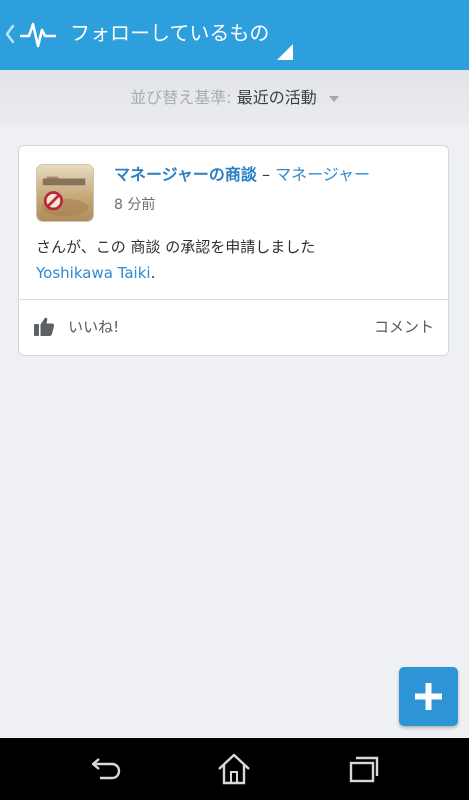  Describe the element at coordinates (404, 327) in the screenshot. I see `comment-button: コメント` at that location.